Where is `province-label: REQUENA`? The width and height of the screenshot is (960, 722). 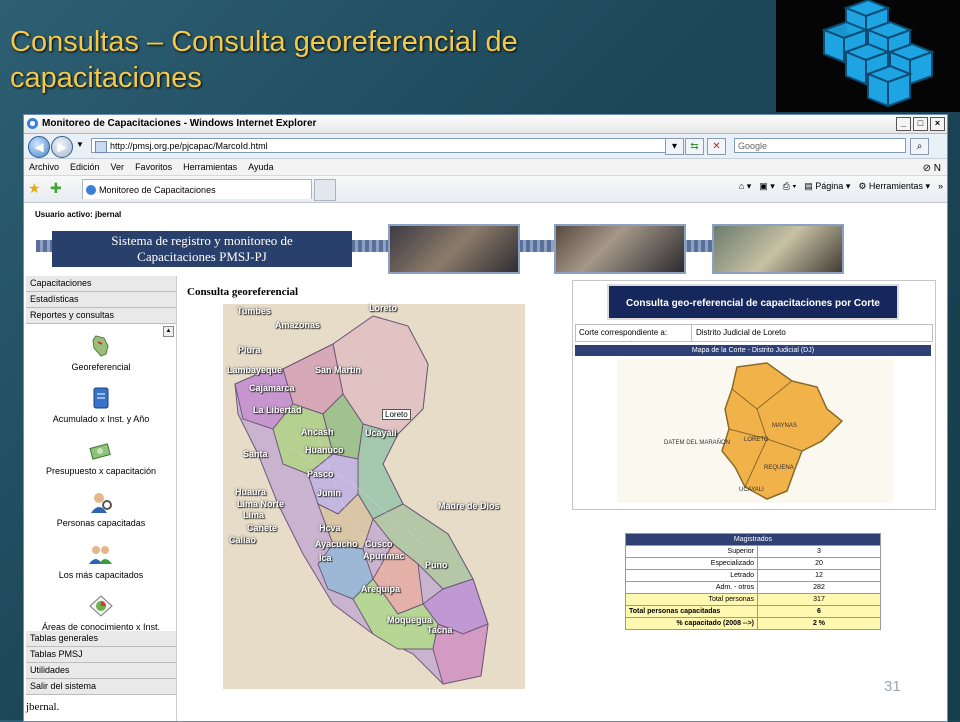 province-label: REQUENA is located at coordinates (779, 468).